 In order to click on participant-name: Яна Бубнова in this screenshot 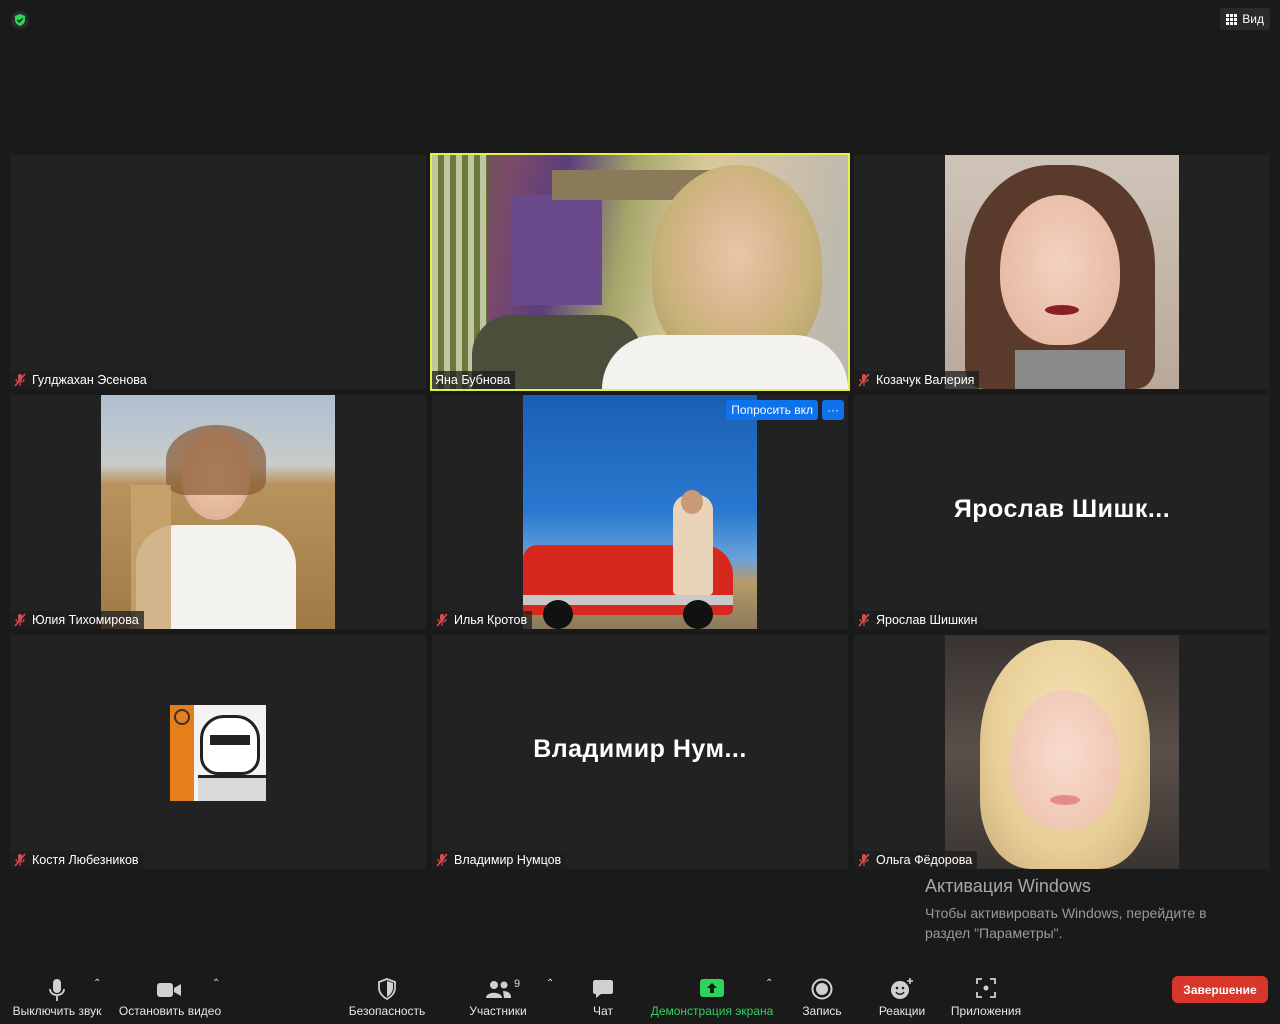, I will do `click(473, 380)`.